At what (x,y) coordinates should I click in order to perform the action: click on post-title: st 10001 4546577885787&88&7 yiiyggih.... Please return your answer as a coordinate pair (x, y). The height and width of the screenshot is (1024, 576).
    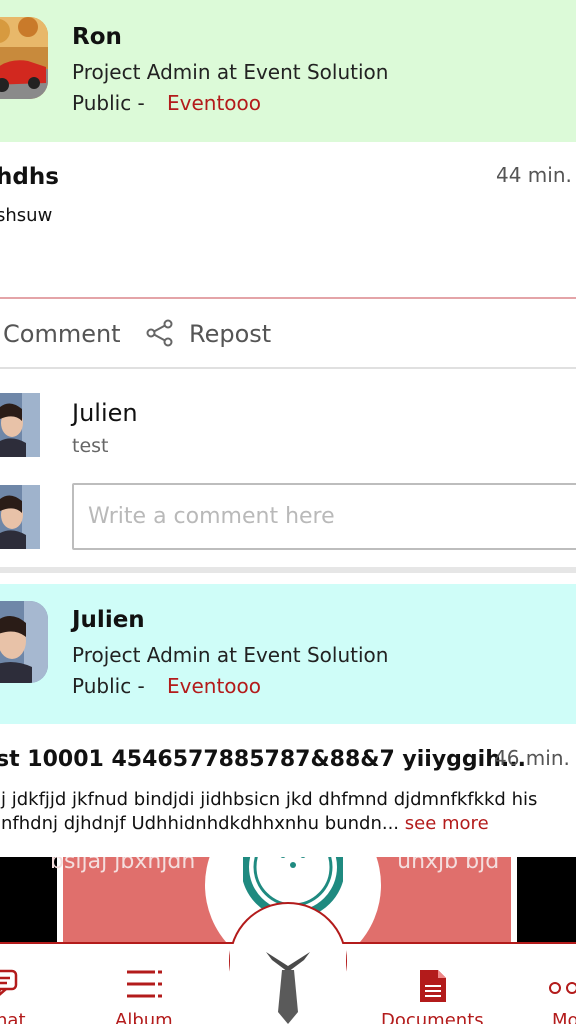
    Looking at the image, I should click on (263, 759).